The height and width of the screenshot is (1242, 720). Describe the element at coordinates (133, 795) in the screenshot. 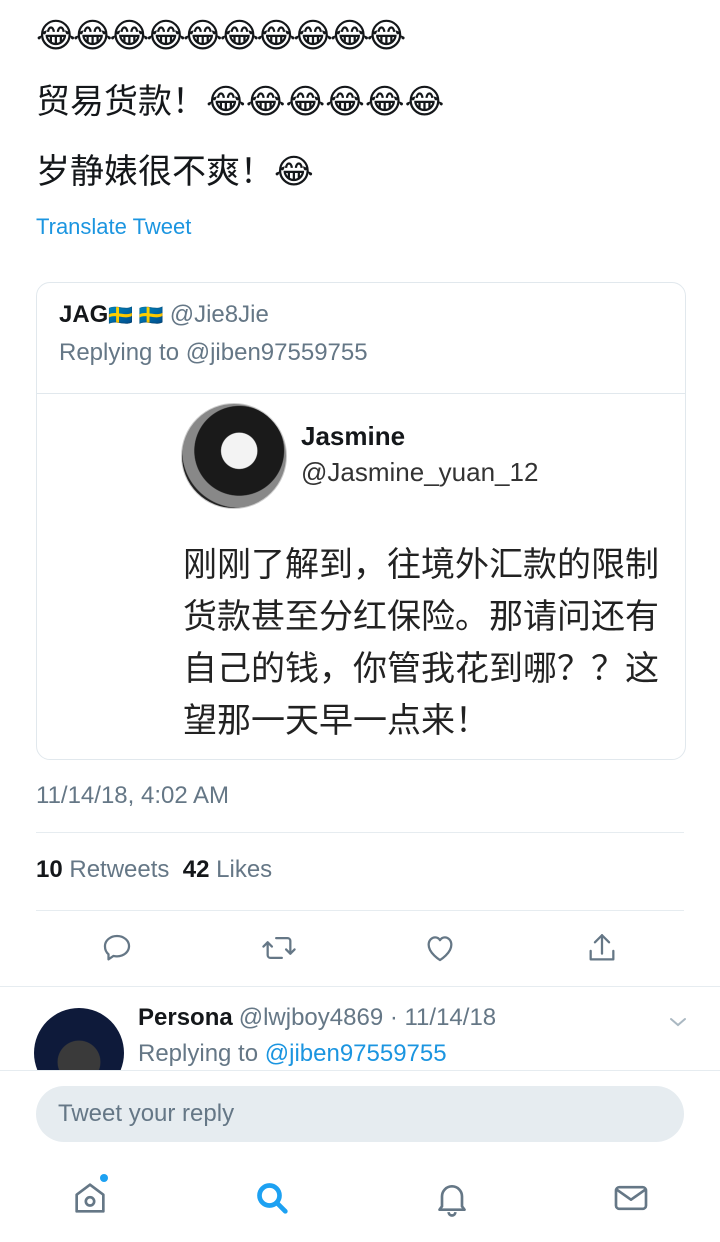

I see `tweet-timestamp: 11/14/18, 4:02 AM` at that location.